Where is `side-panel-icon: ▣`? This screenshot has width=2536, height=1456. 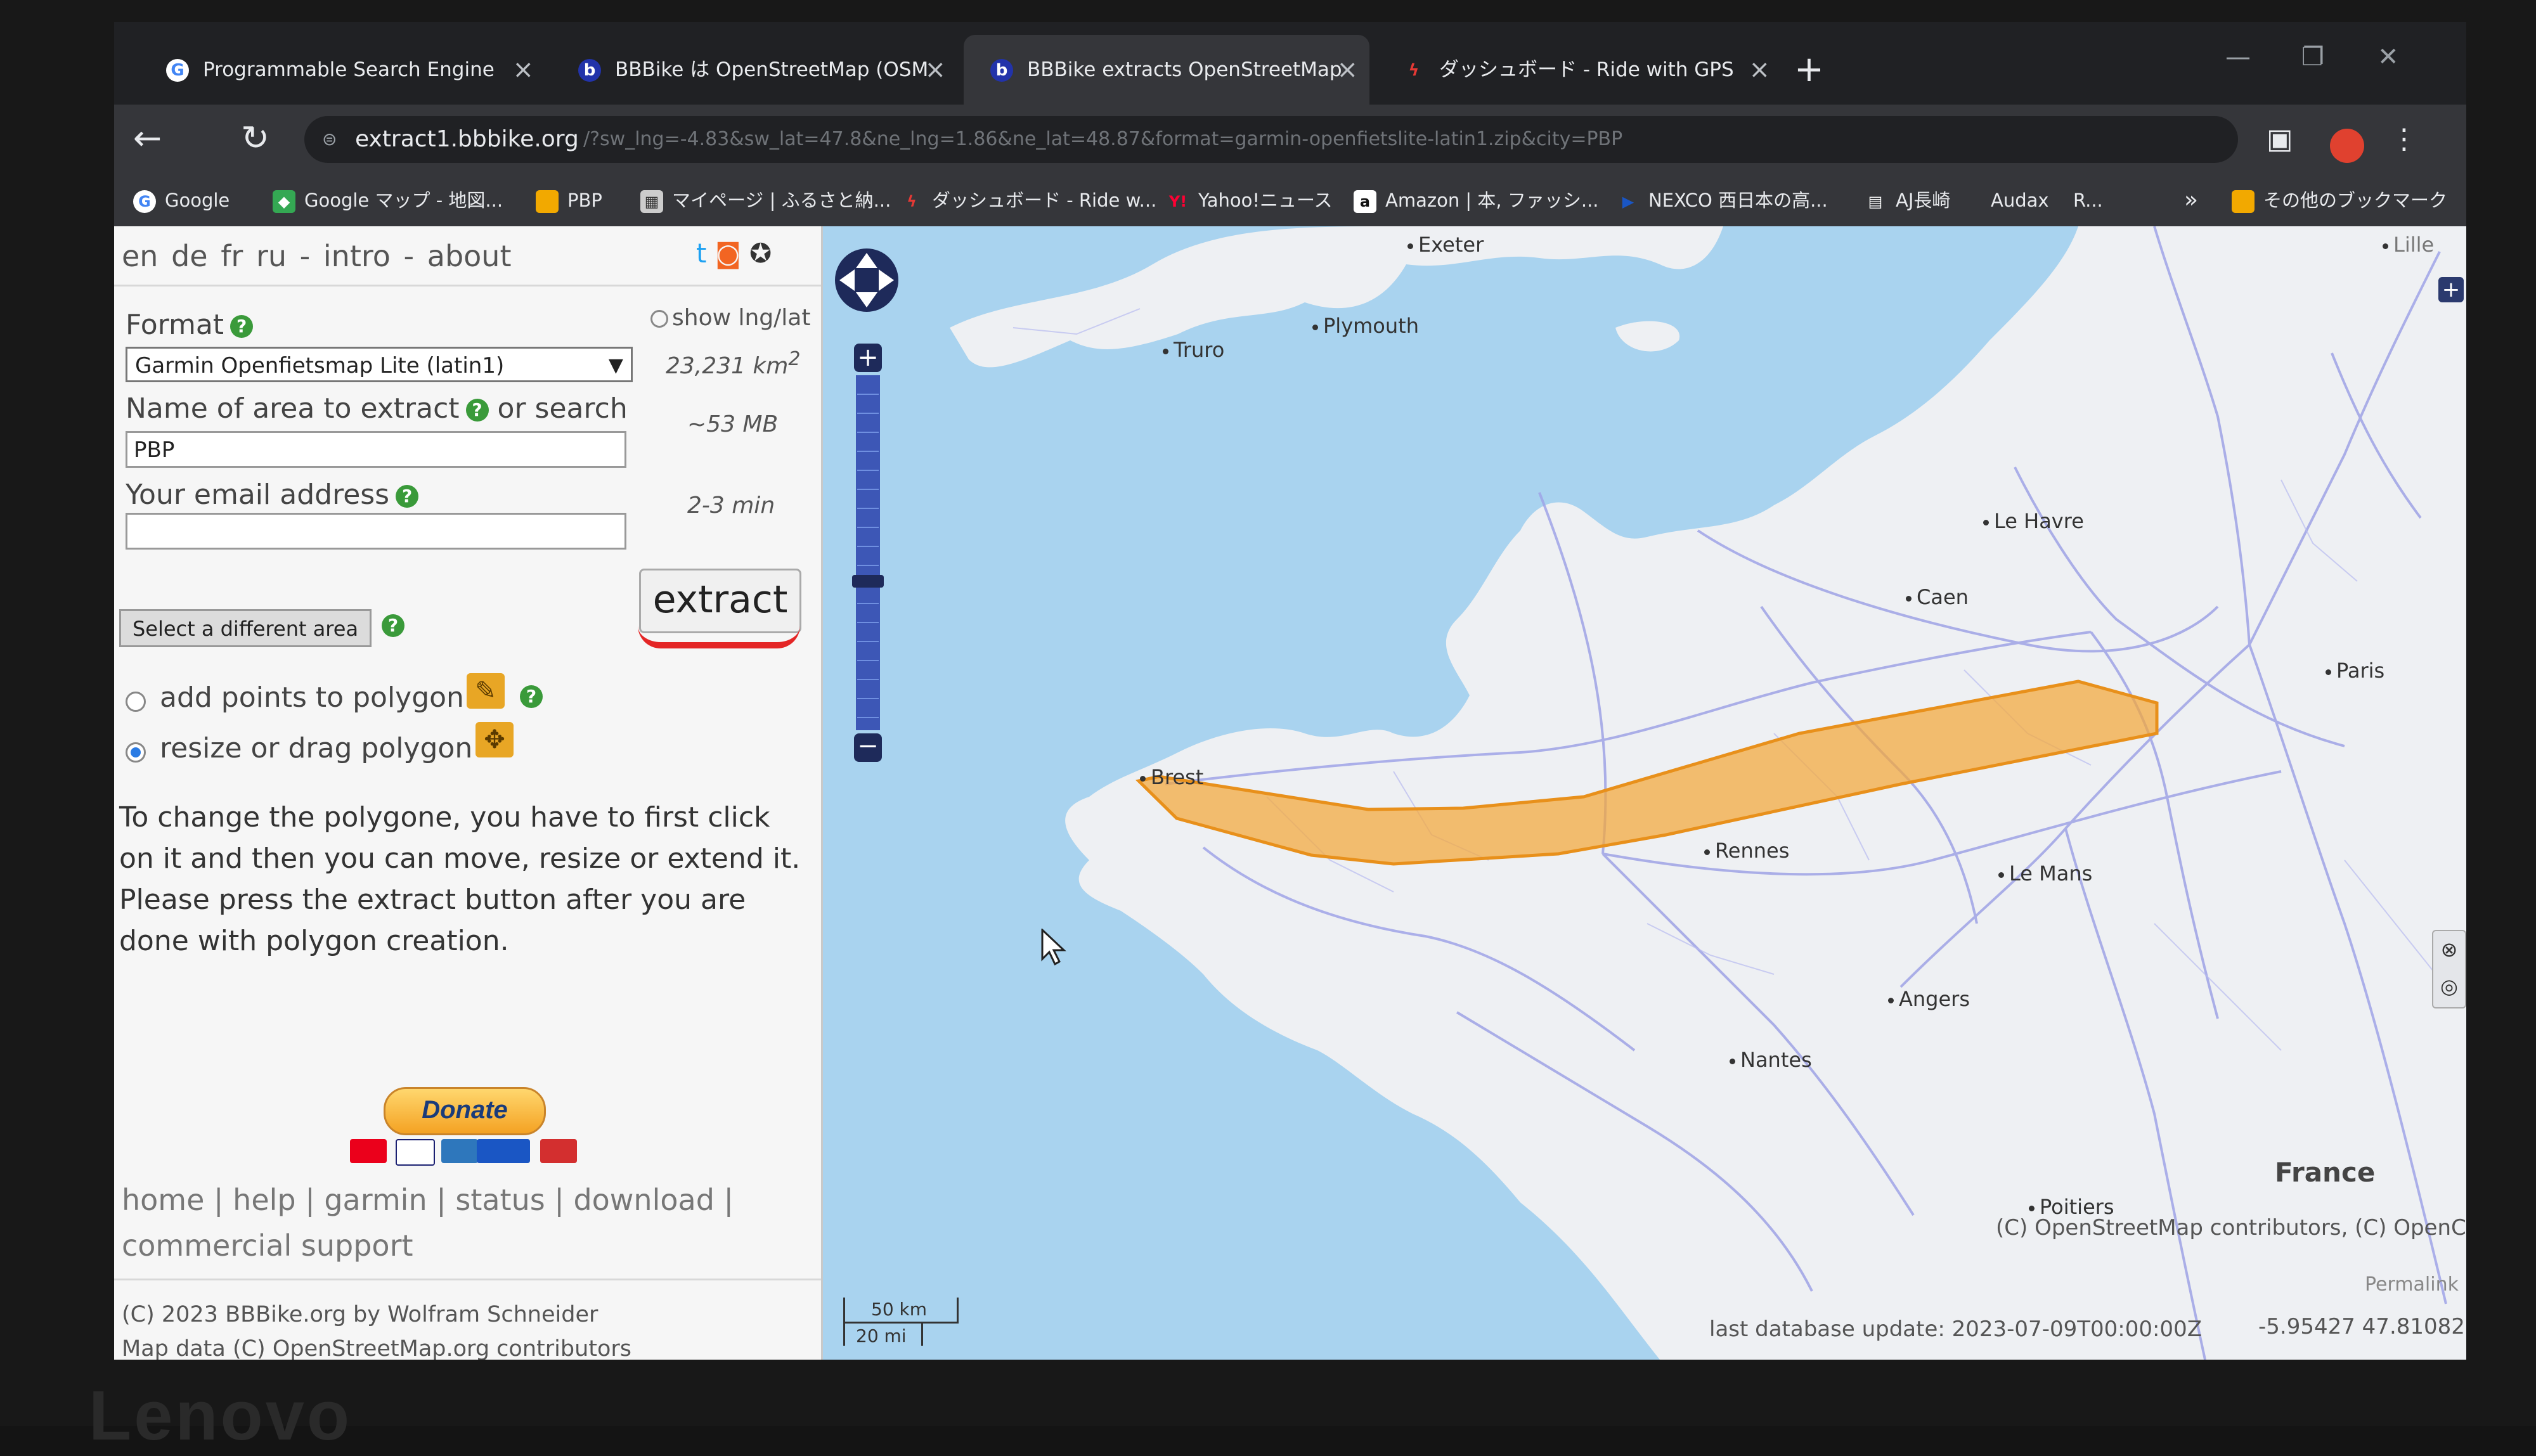
side-panel-icon: ▣ is located at coordinates (2280, 139).